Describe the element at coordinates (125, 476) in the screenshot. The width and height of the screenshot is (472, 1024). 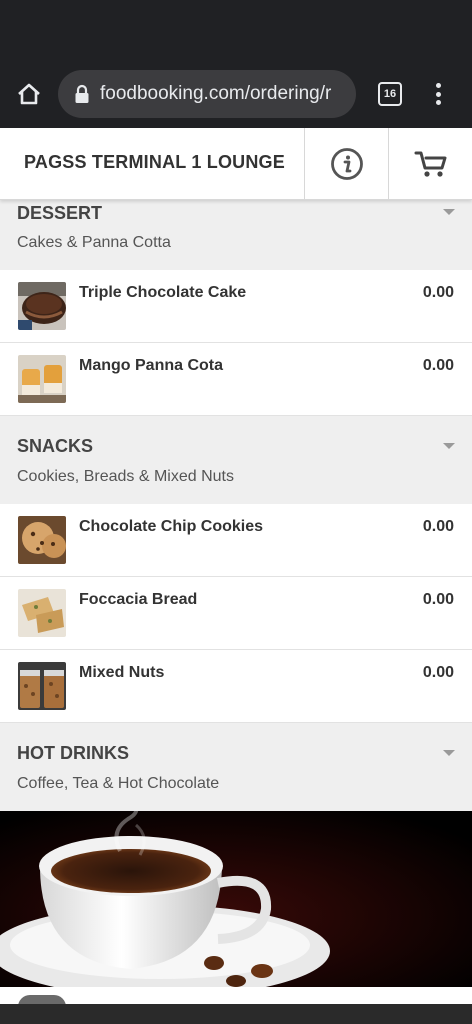
I see `section-subtitle: Cookies, Breads & Mixed Nuts` at that location.